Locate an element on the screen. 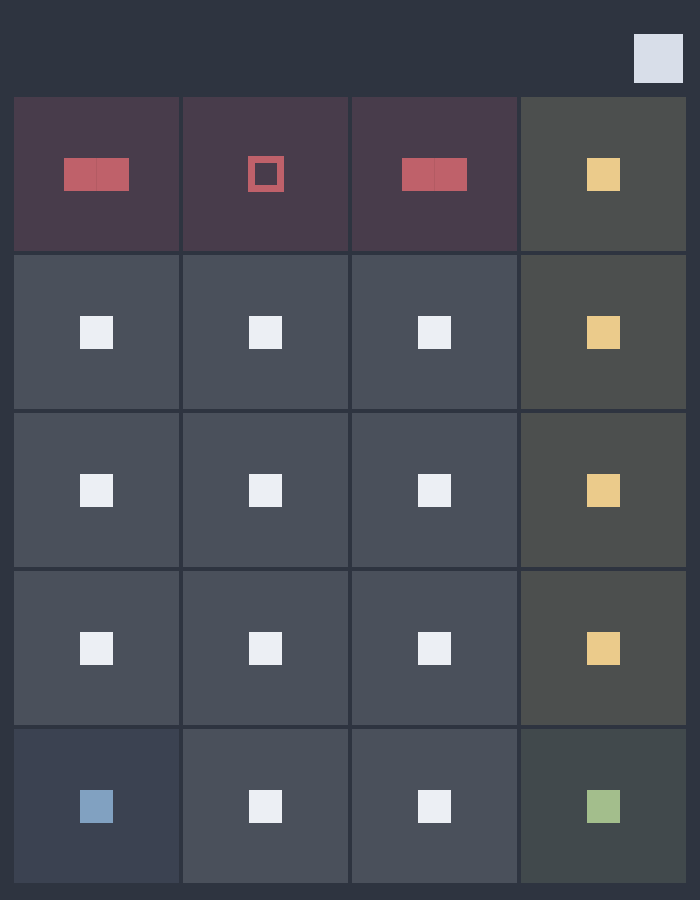  outlined-square-icon is located at coordinates (265, 174).